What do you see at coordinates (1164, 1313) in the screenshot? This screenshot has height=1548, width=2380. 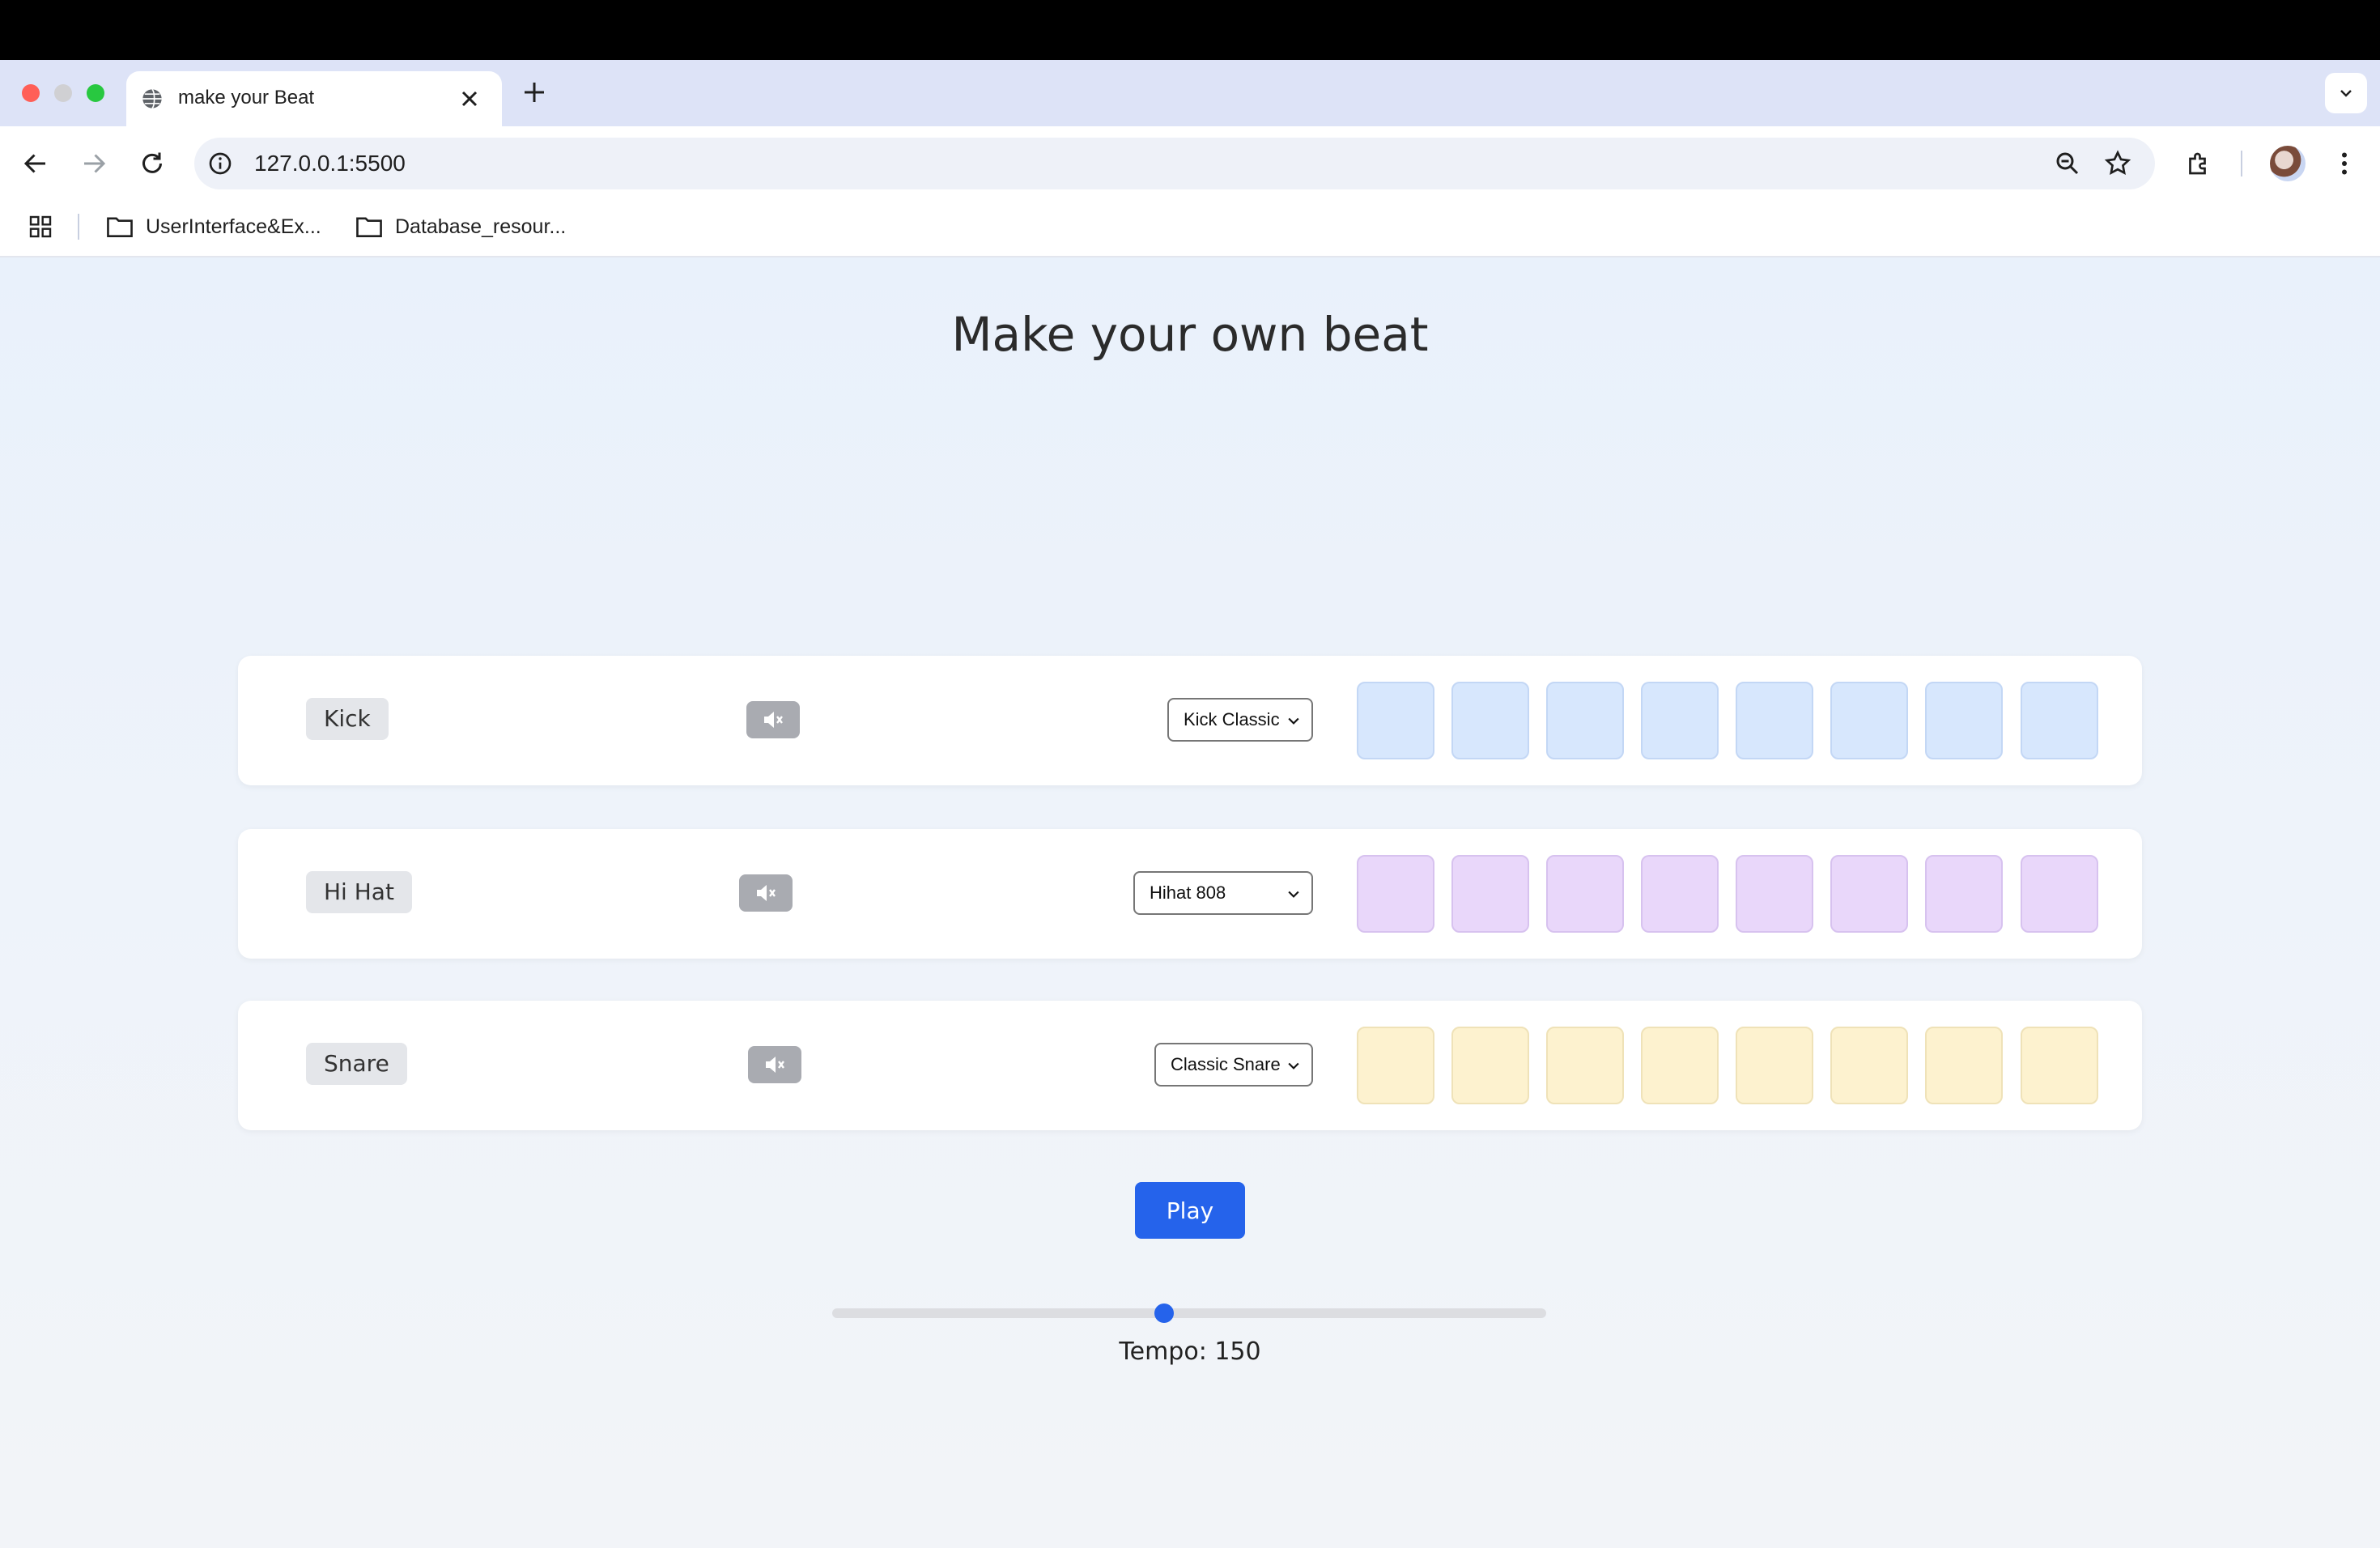 I see `tempo-slider-thumb` at bounding box center [1164, 1313].